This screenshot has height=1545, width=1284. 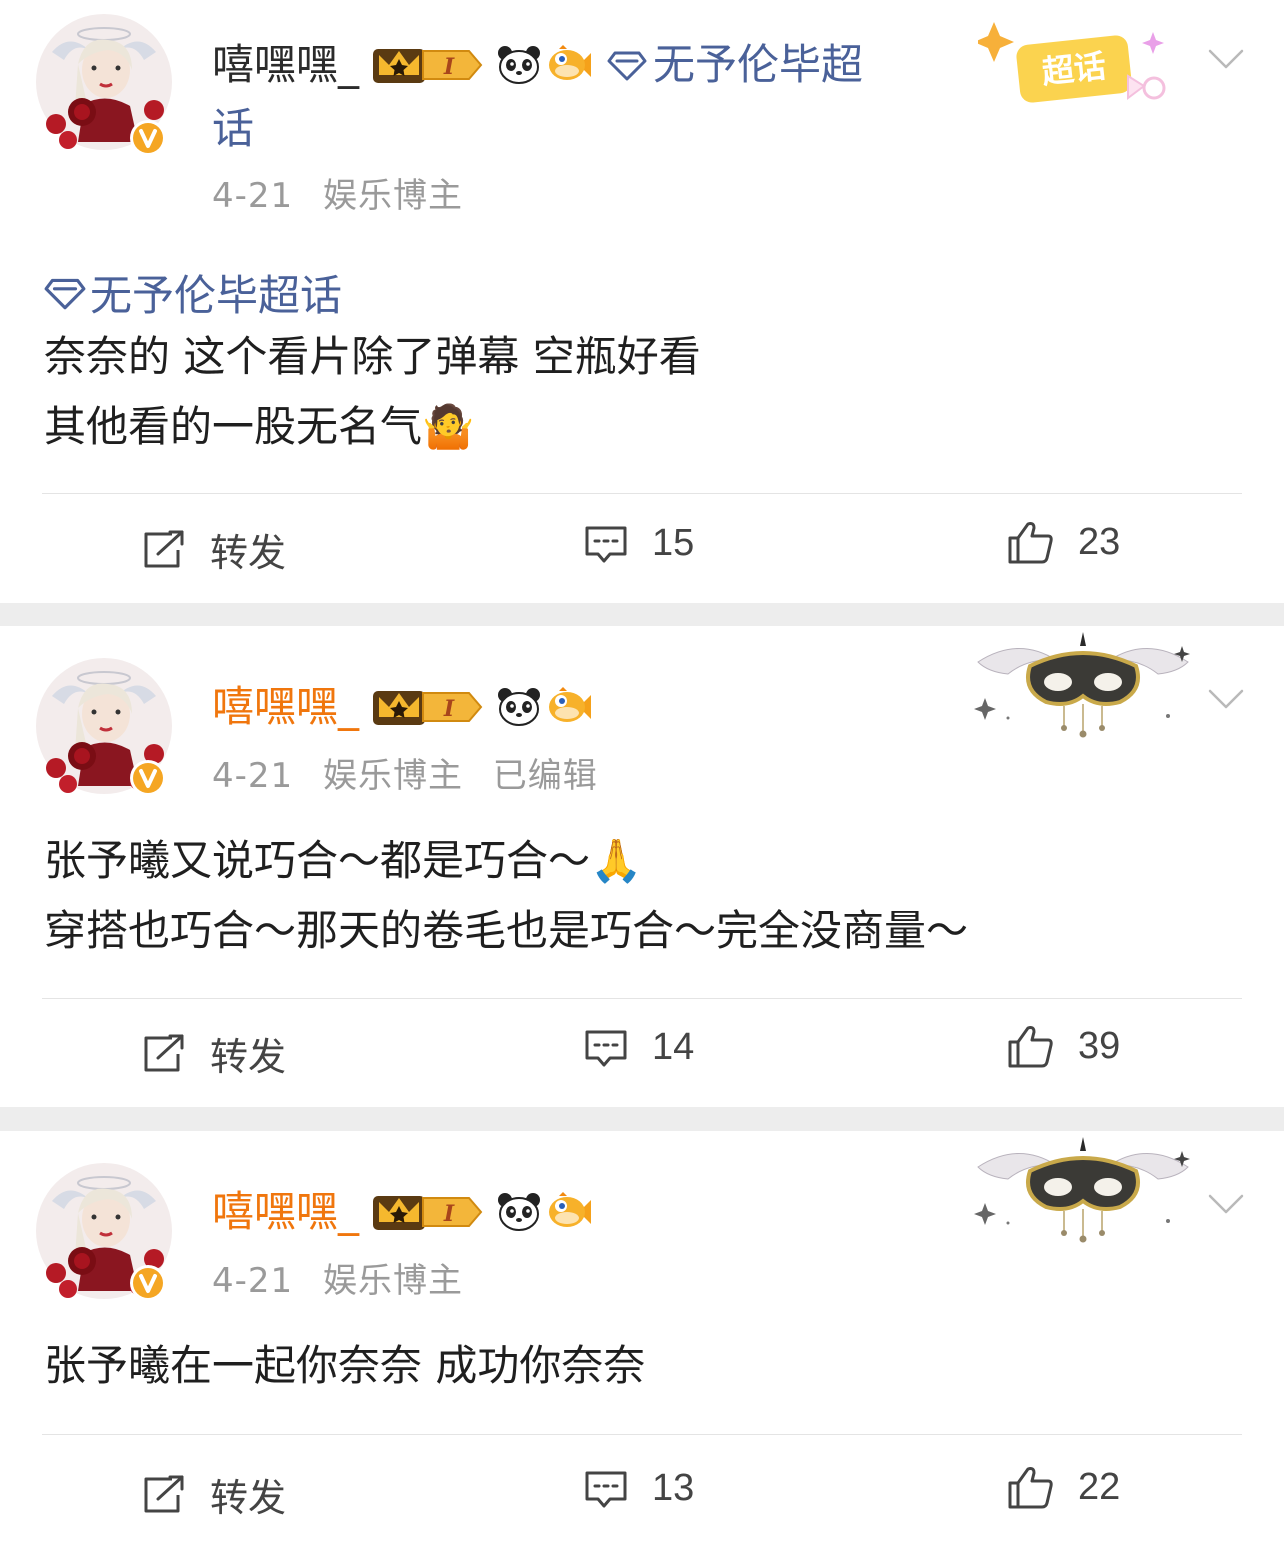 I want to click on post-content: 张予曦在一起你奈奈 成功你奈奈, so click(x=344, y=1366).